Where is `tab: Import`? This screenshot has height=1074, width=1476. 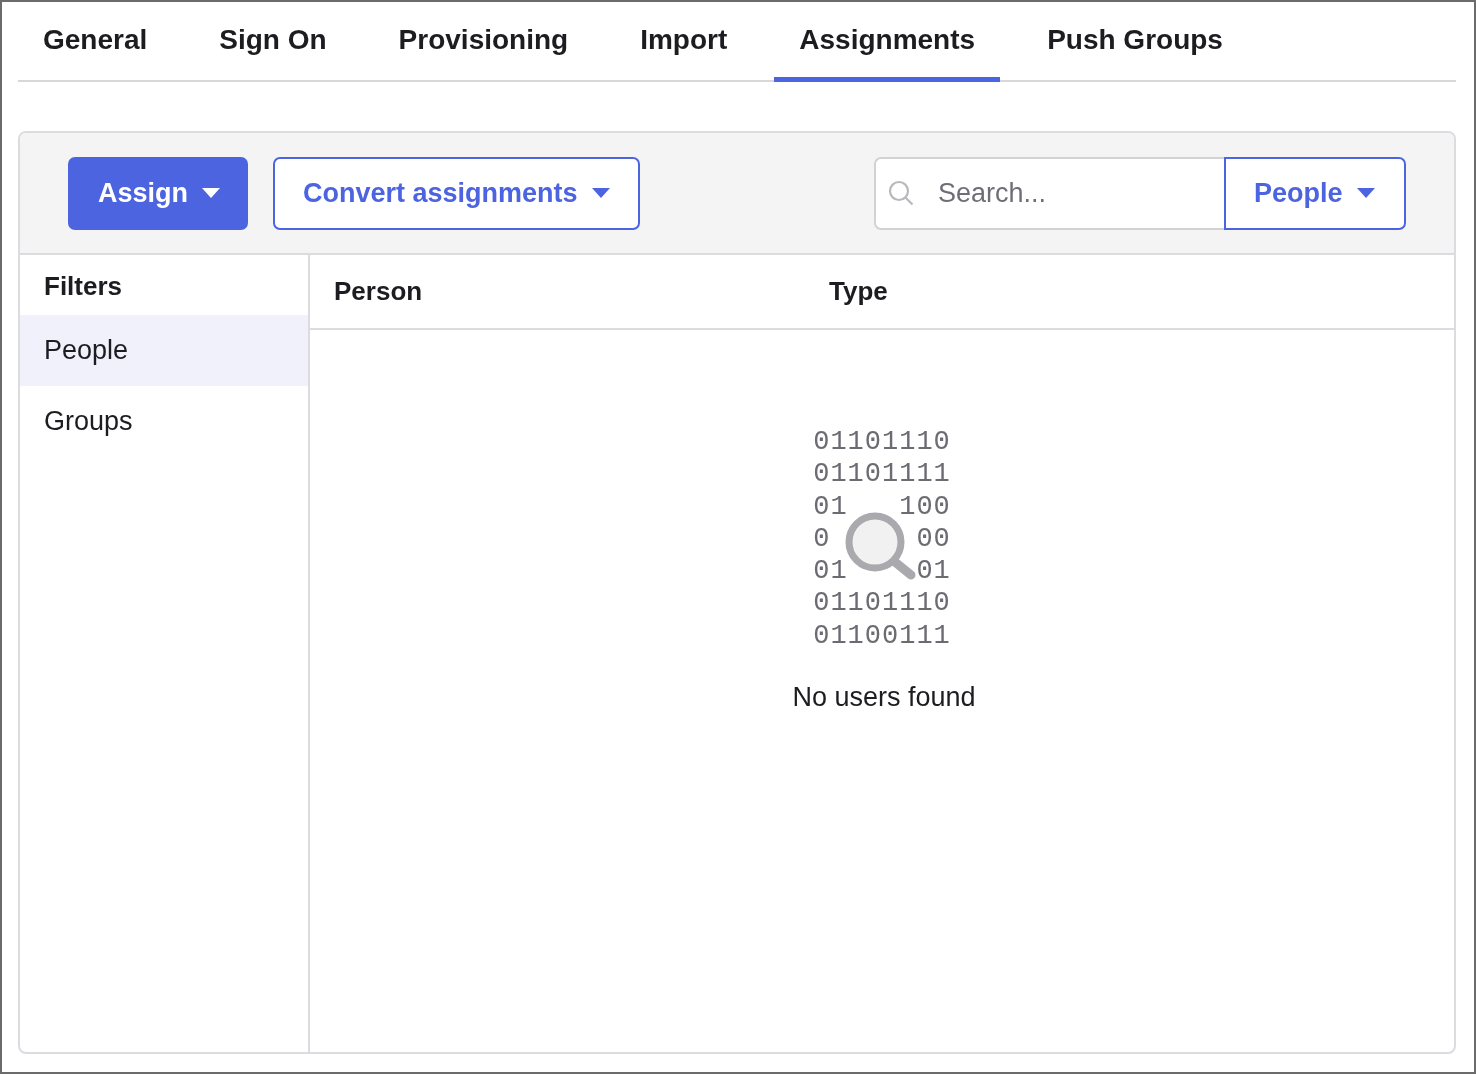
tab: Import is located at coordinates (684, 42).